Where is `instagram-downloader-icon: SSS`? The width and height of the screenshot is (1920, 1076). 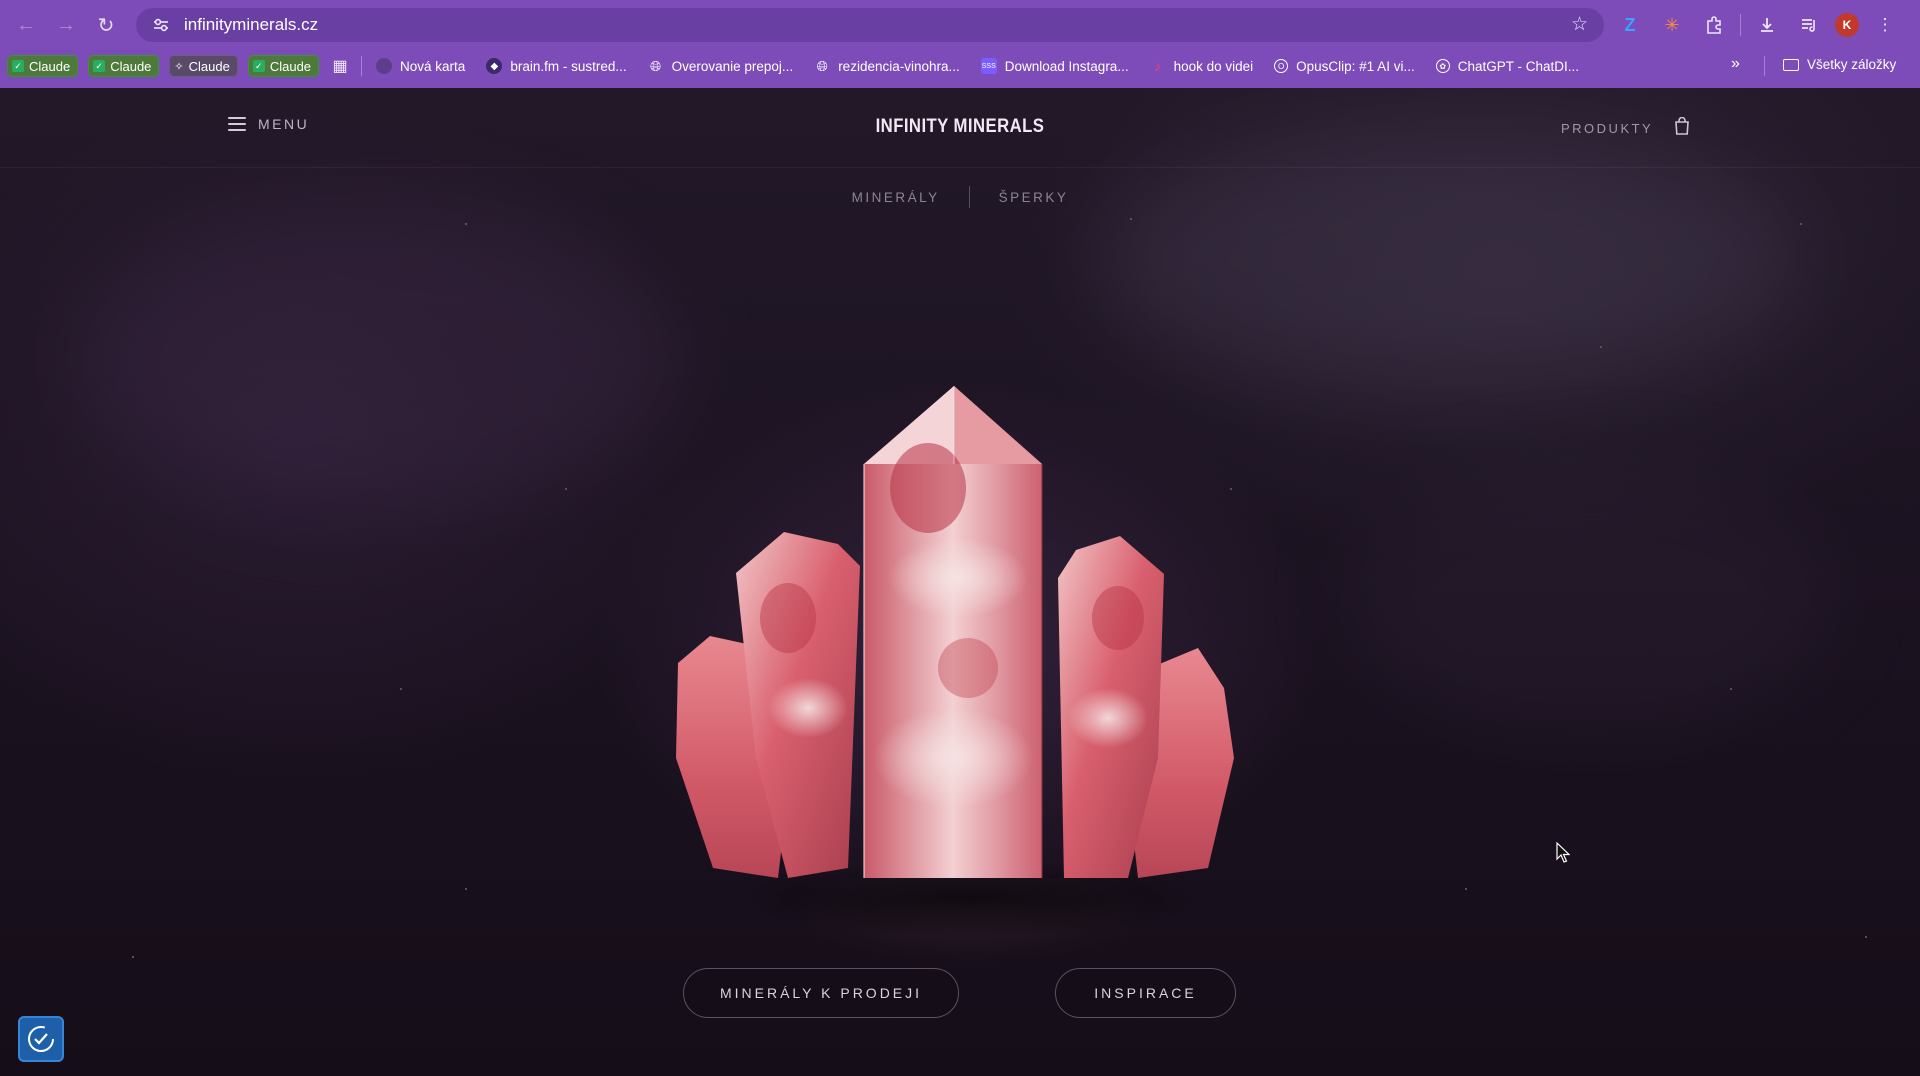
instagram-downloader-icon: SSS is located at coordinates (988, 66).